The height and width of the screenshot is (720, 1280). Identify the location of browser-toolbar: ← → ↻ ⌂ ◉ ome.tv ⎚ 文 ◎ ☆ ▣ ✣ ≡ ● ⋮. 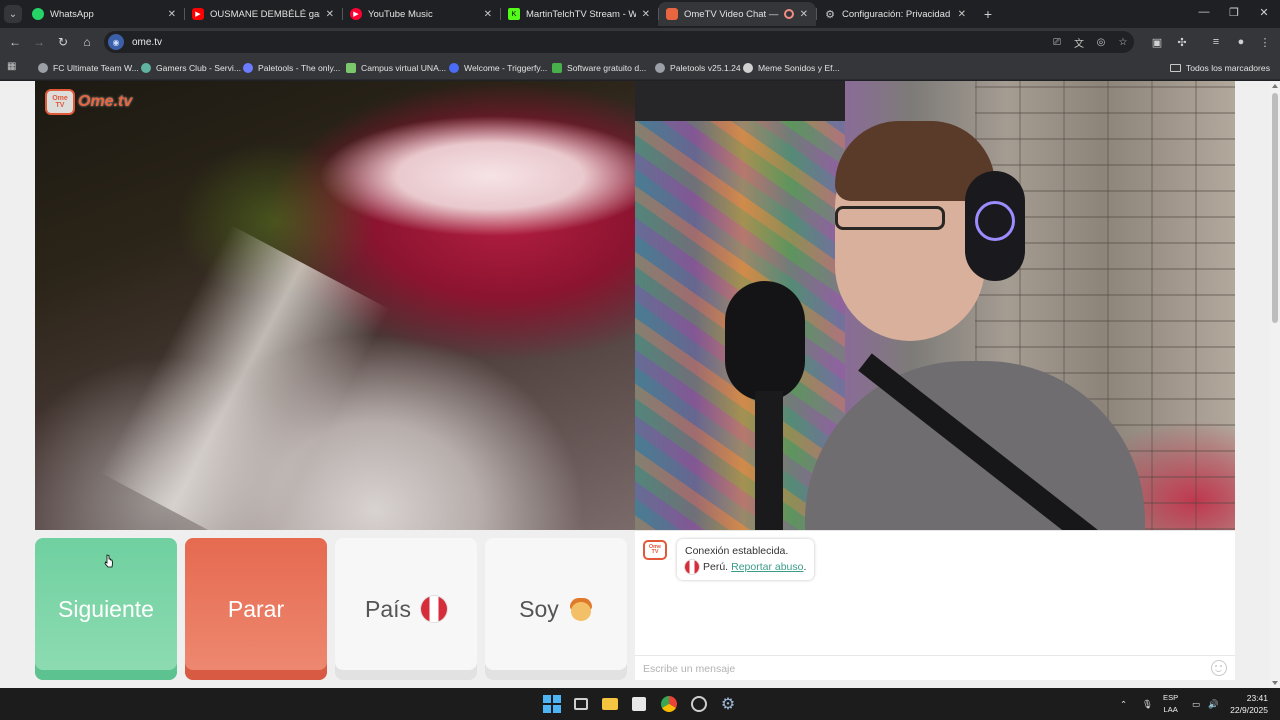
(640, 42).